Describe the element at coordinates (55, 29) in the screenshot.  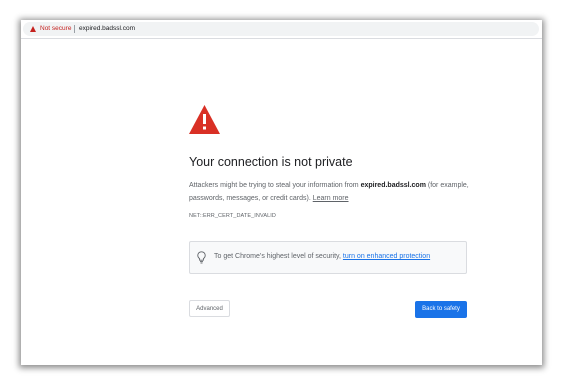
I see `not-secure-label: Not secure` at that location.